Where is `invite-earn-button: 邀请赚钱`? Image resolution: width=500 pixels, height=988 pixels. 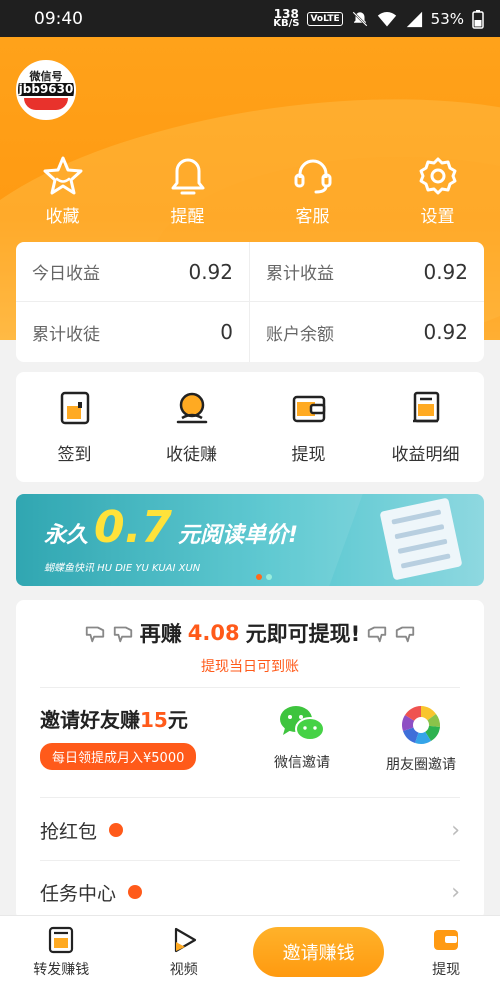 invite-earn-button: 邀请赚钱 is located at coordinates (318, 952).